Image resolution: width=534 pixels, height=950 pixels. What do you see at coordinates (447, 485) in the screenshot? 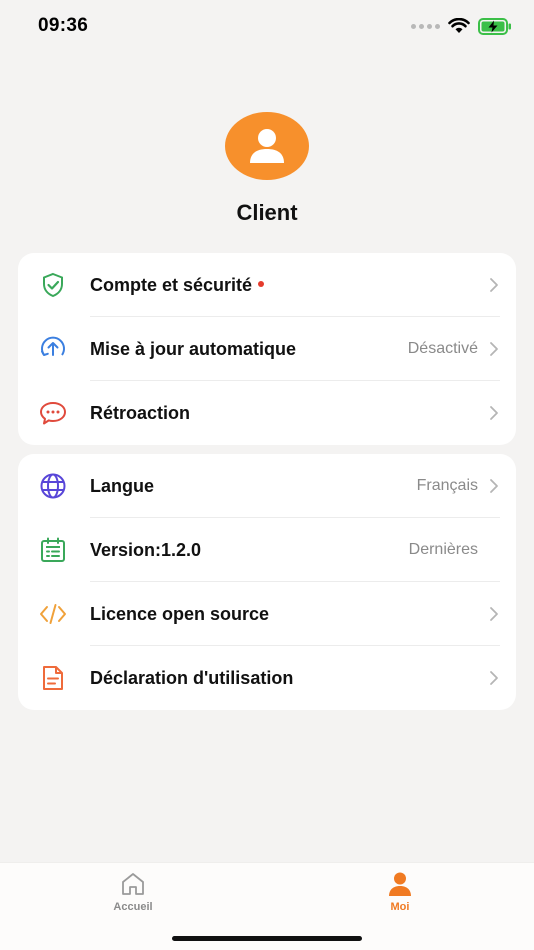
I see `row-value: Français` at bounding box center [447, 485].